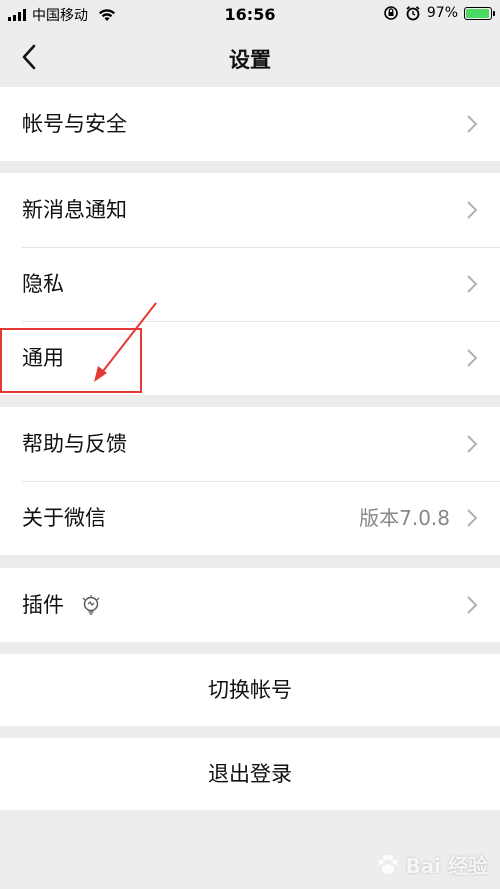 This screenshot has height=889, width=500. What do you see at coordinates (413, 13) in the screenshot?
I see `alarm-icon` at bounding box center [413, 13].